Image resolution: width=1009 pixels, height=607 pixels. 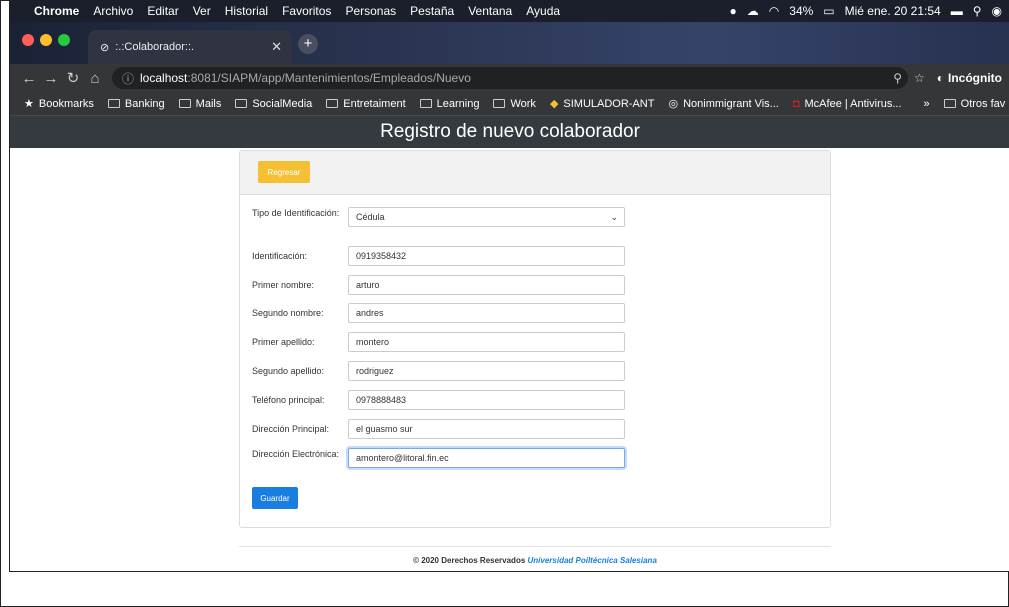 What do you see at coordinates (155, 47) in the screenshot?
I see `tab-title: :.:Colaborador::.` at bounding box center [155, 47].